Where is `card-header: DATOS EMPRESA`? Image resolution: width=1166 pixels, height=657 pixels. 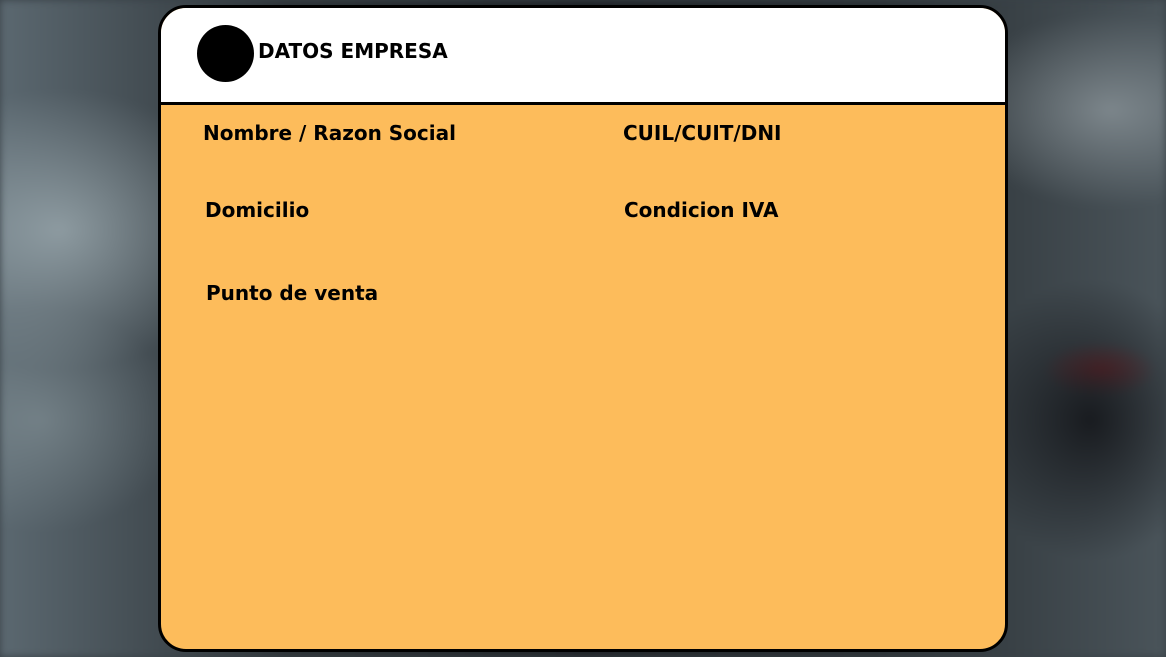
card-header: DATOS EMPRESA is located at coordinates (583, 56).